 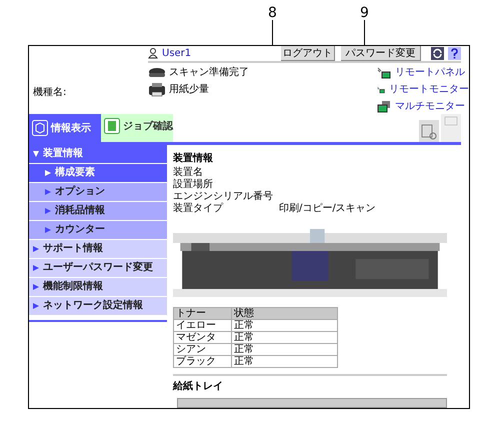 I want to click on logout-button: ログアウト, so click(x=308, y=53).